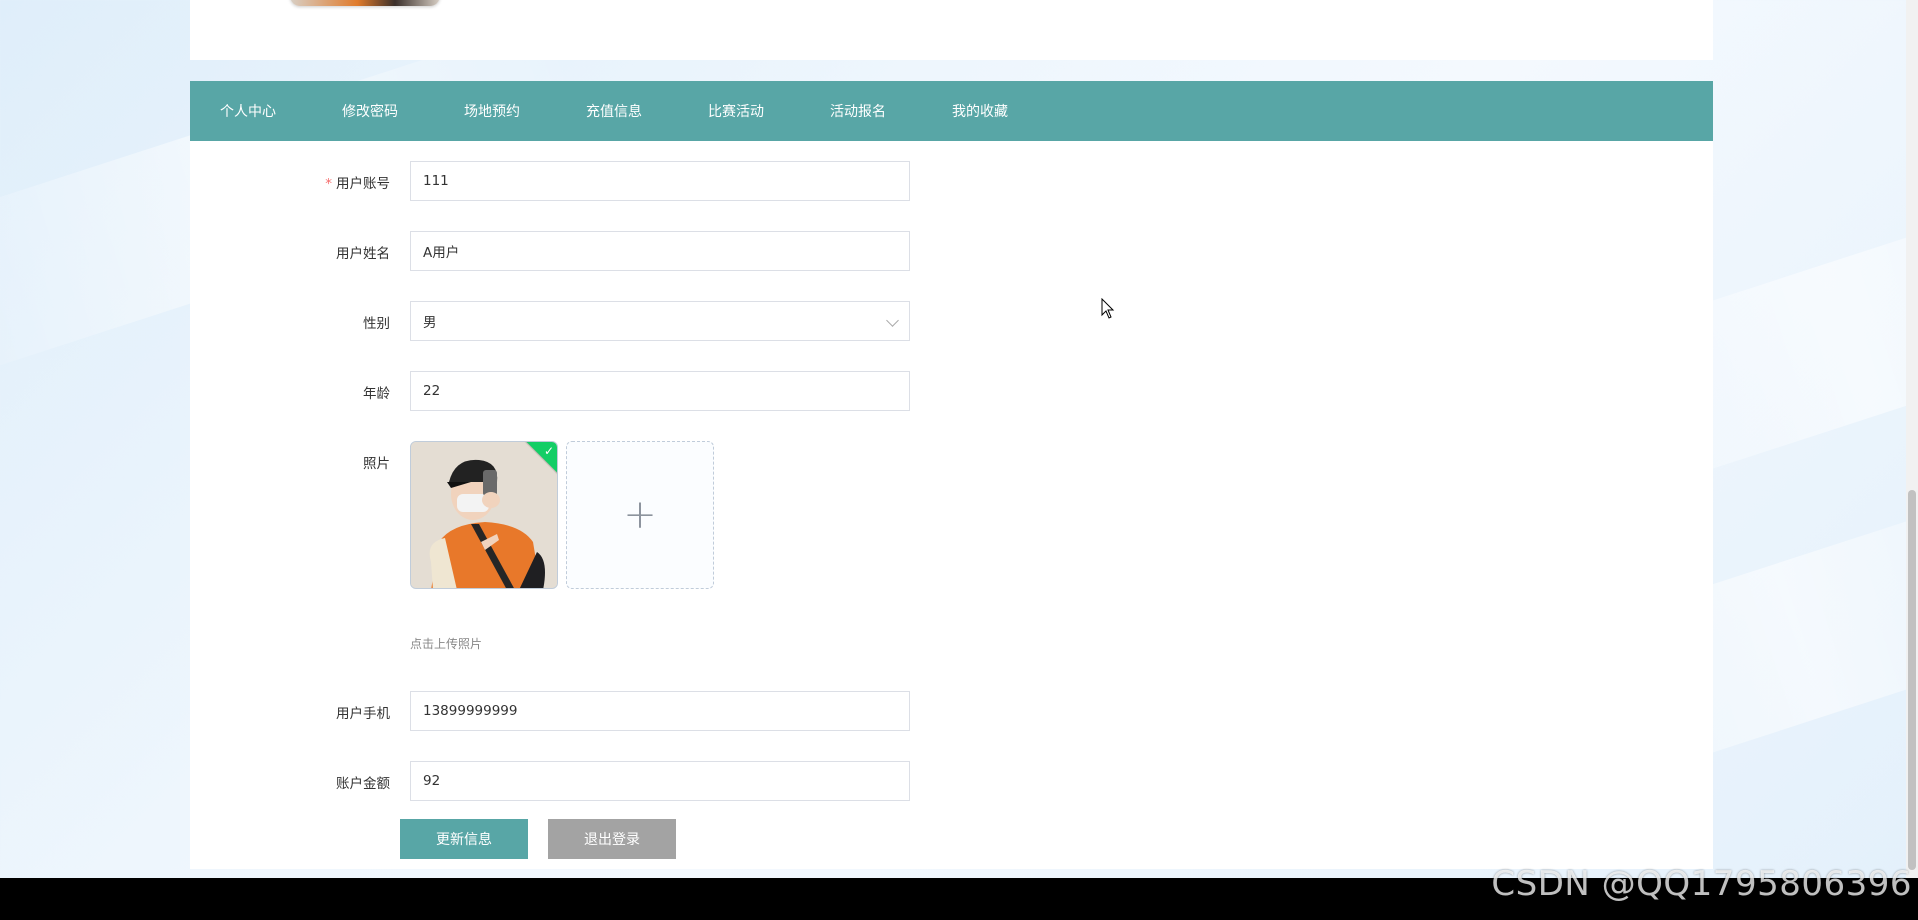 Image resolution: width=1918 pixels, height=920 pixels. Describe the element at coordinates (858, 111) in the screenshot. I see `nav-item-event-signup: 活动报名` at that location.